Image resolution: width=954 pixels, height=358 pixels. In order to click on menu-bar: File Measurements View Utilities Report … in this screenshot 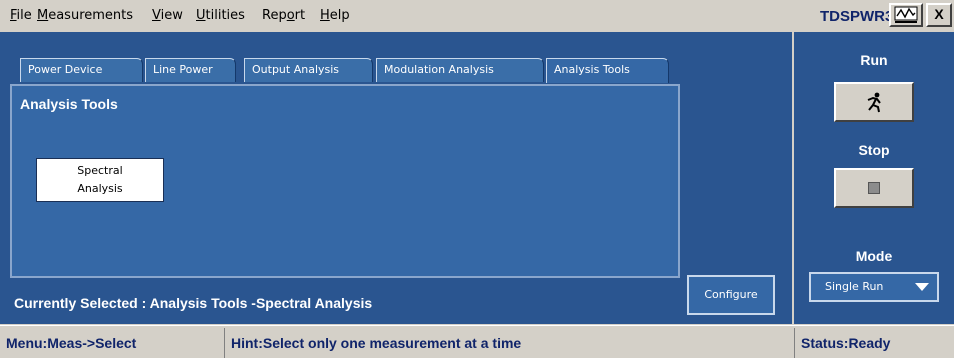, I will do `click(477, 16)`.